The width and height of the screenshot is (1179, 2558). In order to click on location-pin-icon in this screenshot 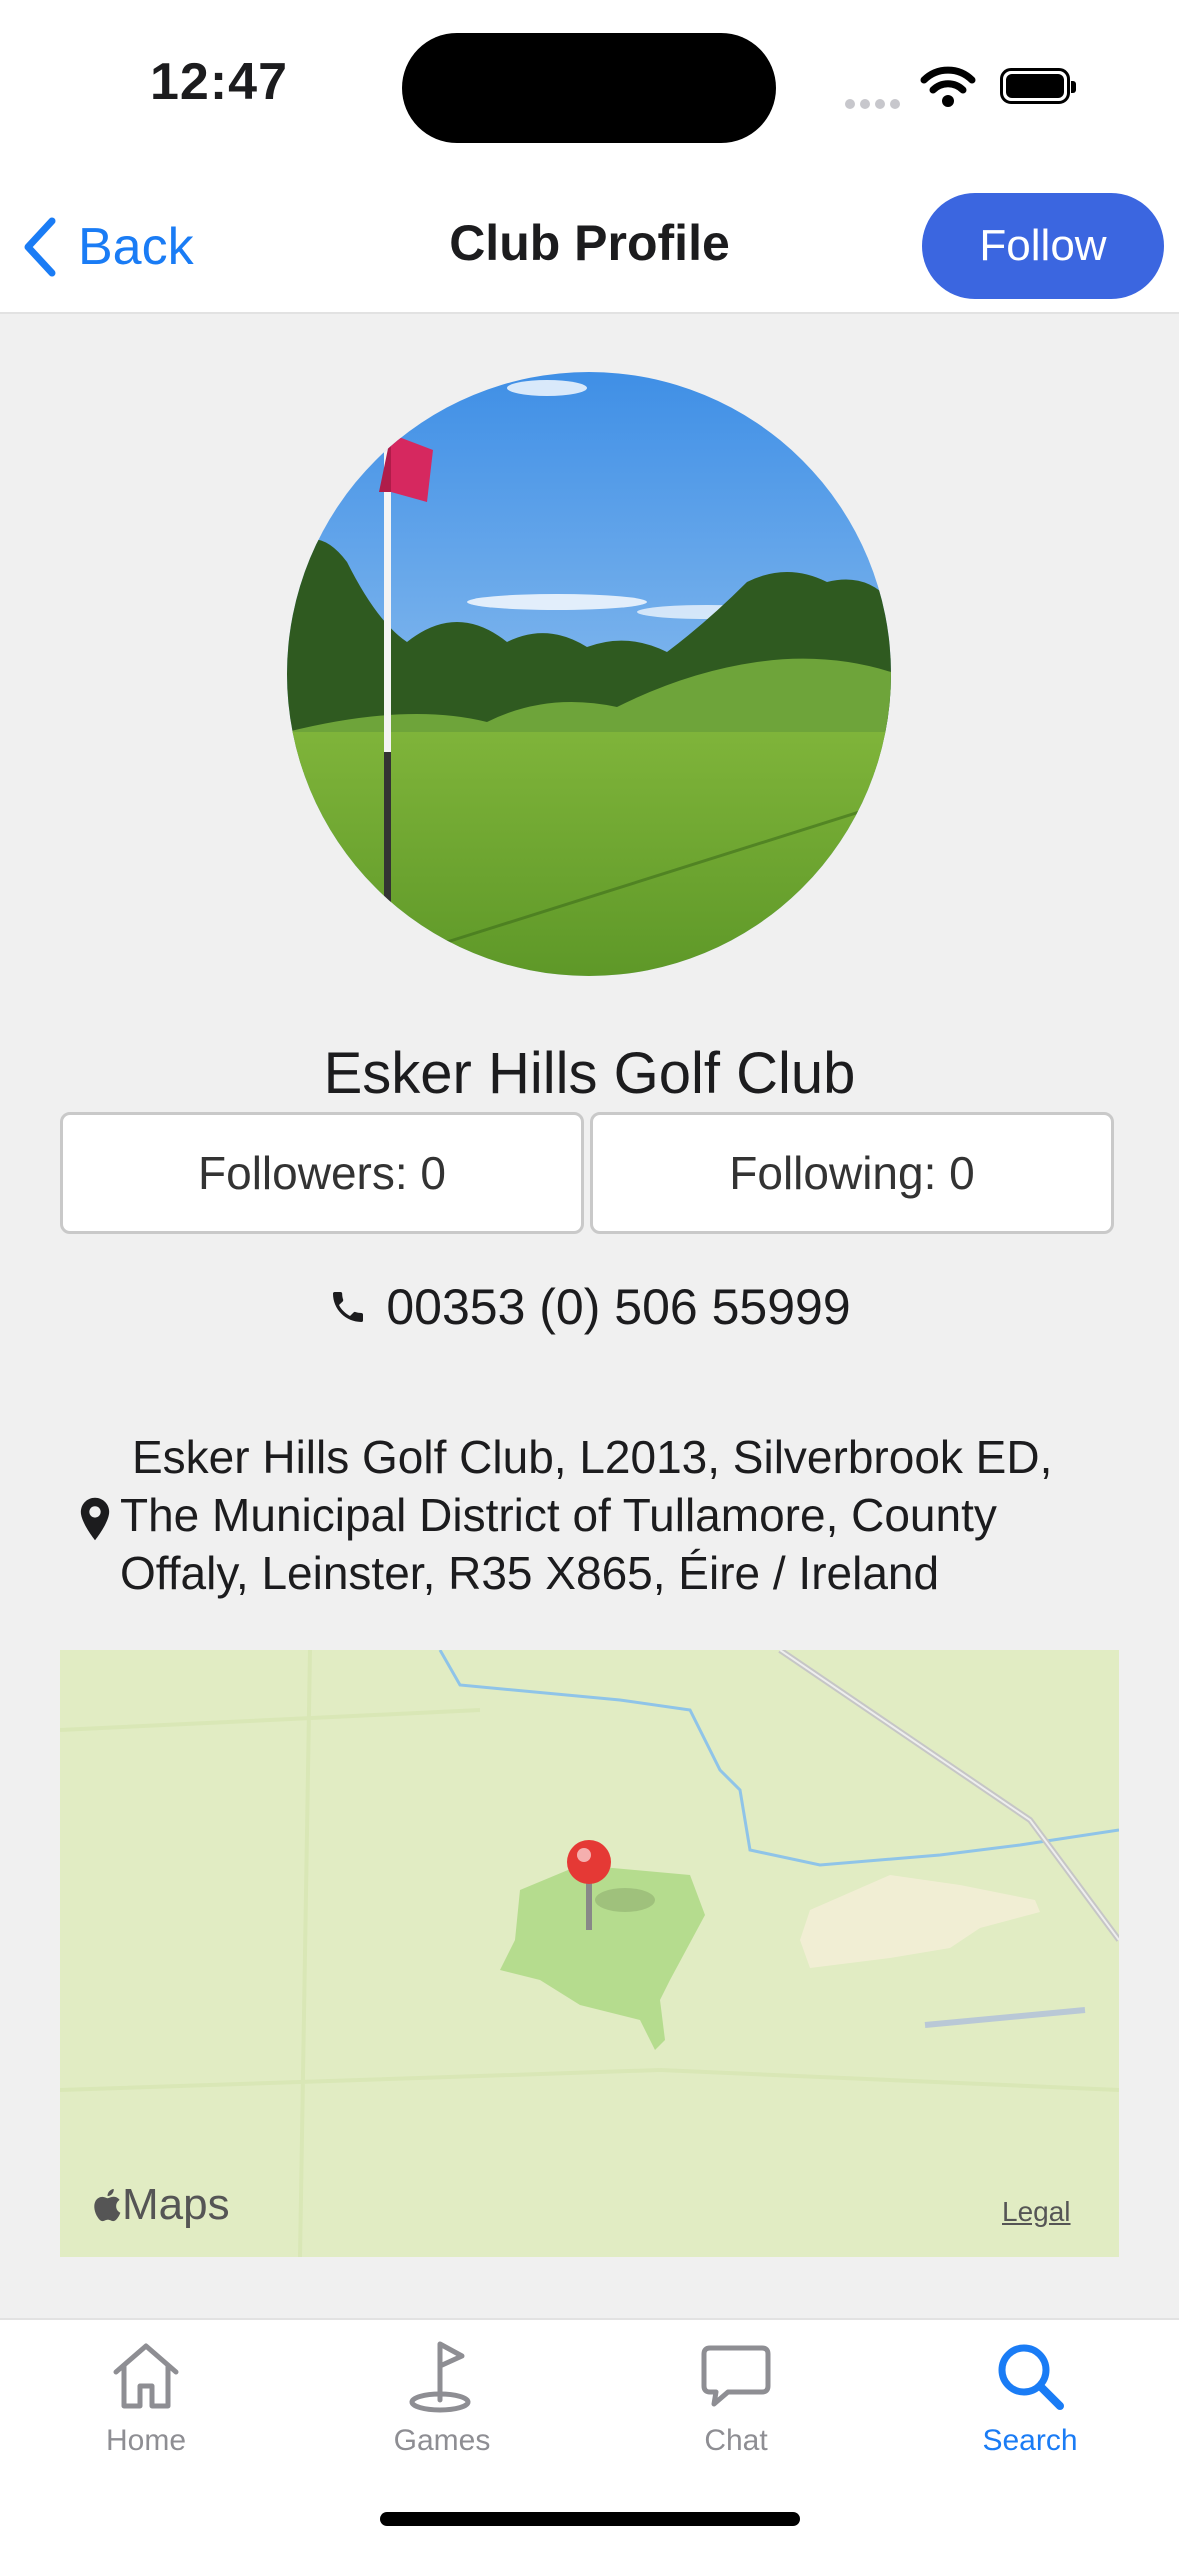, I will do `click(95, 1519)`.